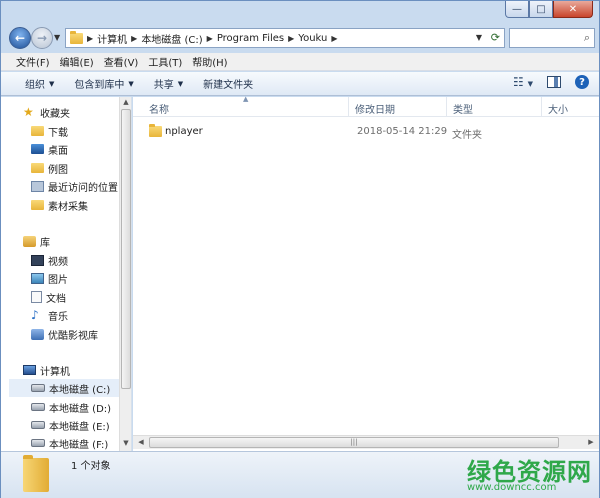 Image resolution: width=600 pixels, height=498 pixels. Describe the element at coordinates (77, 61) in the screenshot. I see `menu-edit: 编辑(E)` at that location.